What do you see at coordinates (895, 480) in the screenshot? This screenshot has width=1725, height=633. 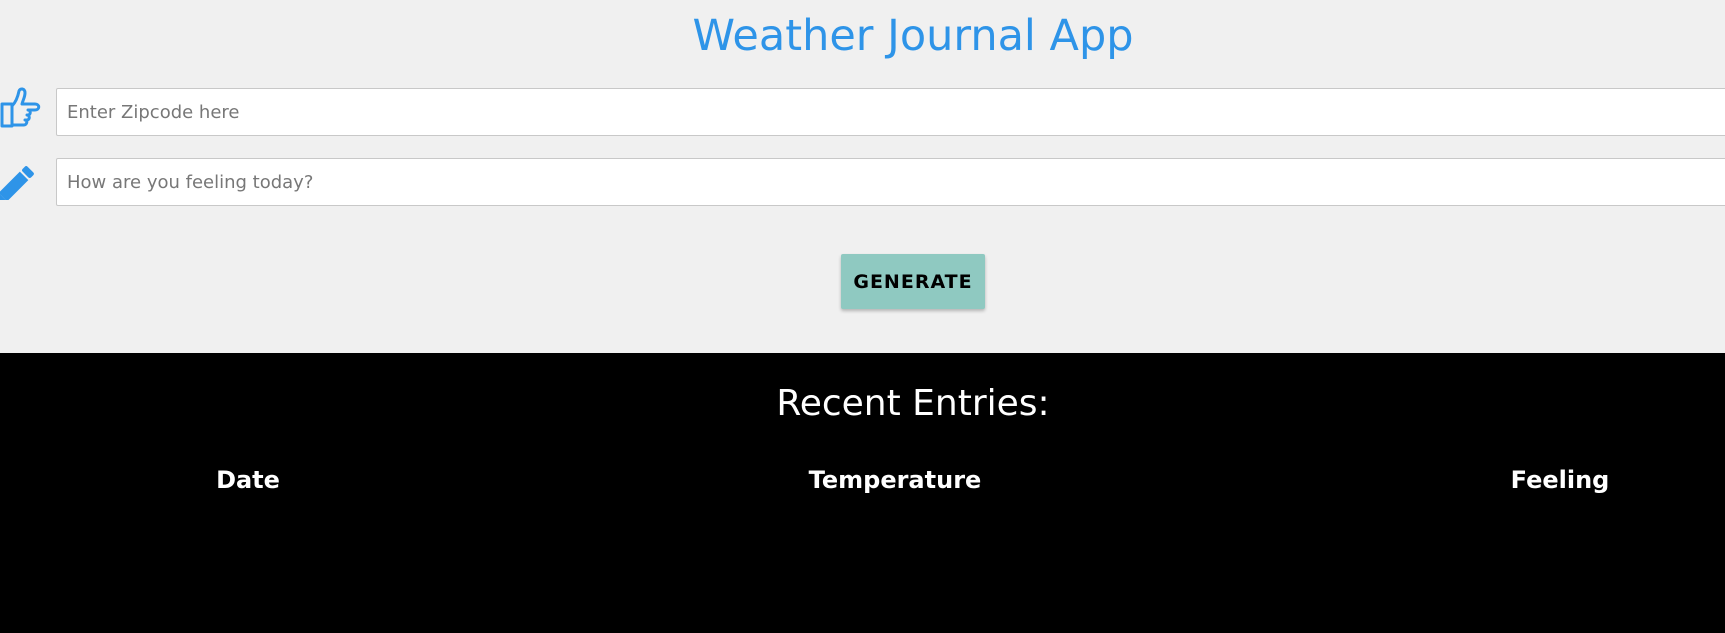 I see `column-header-temperature: Temperature` at bounding box center [895, 480].